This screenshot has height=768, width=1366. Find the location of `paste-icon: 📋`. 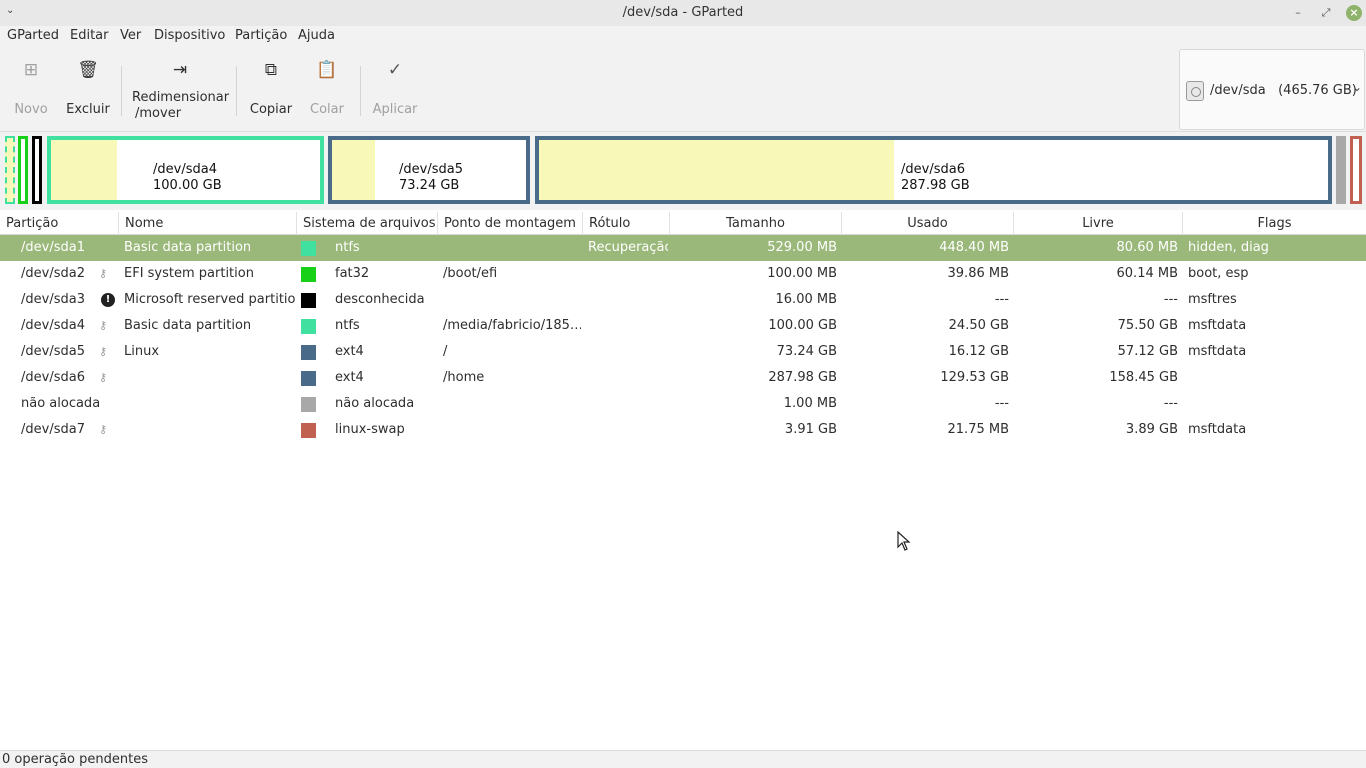

paste-icon: 📋 is located at coordinates (327, 70).